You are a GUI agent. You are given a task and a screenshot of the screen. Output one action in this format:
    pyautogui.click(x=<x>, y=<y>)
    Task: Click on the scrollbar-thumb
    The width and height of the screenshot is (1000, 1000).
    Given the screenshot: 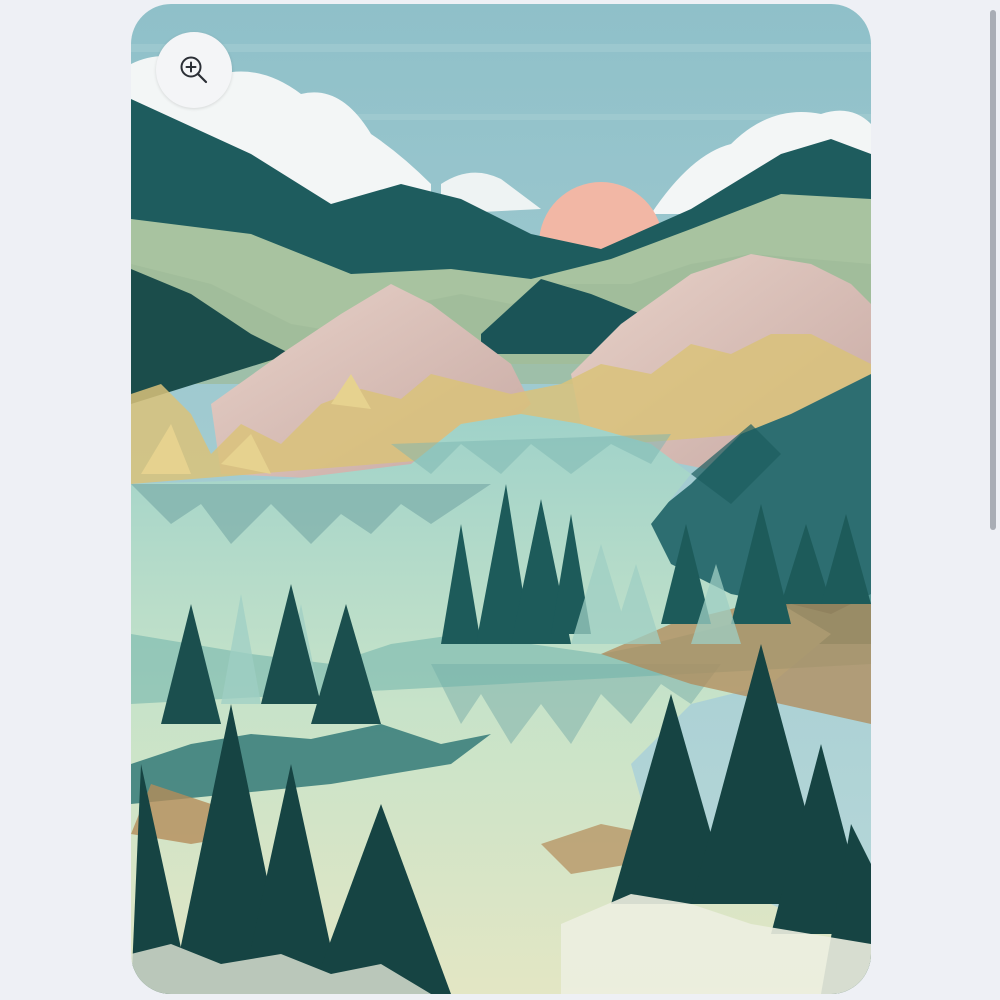 What is the action you would take?
    pyautogui.click(x=993, y=270)
    